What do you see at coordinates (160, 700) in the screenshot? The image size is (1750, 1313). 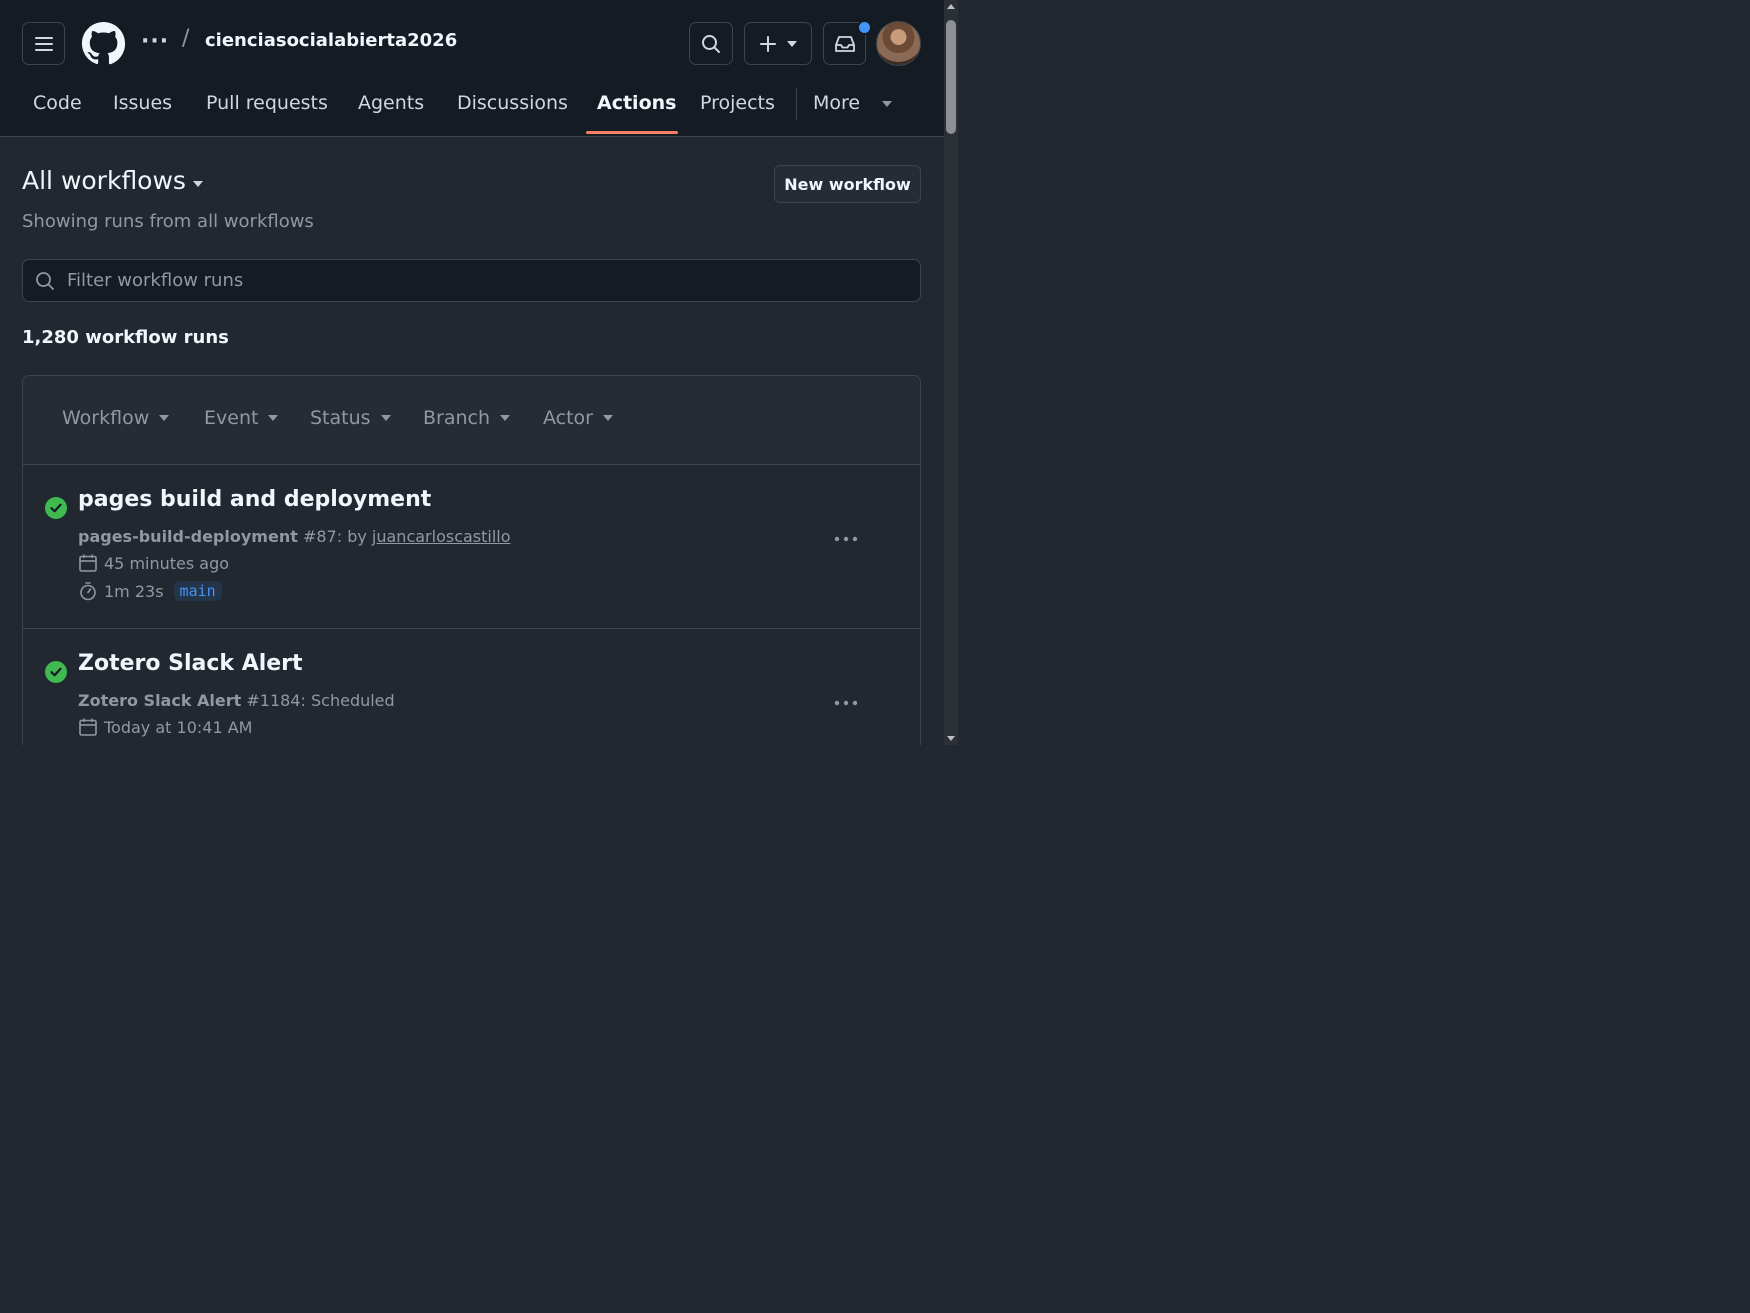 I see `run-workflow-name: Zotero Slack Alert` at bounding box center [160, 700].